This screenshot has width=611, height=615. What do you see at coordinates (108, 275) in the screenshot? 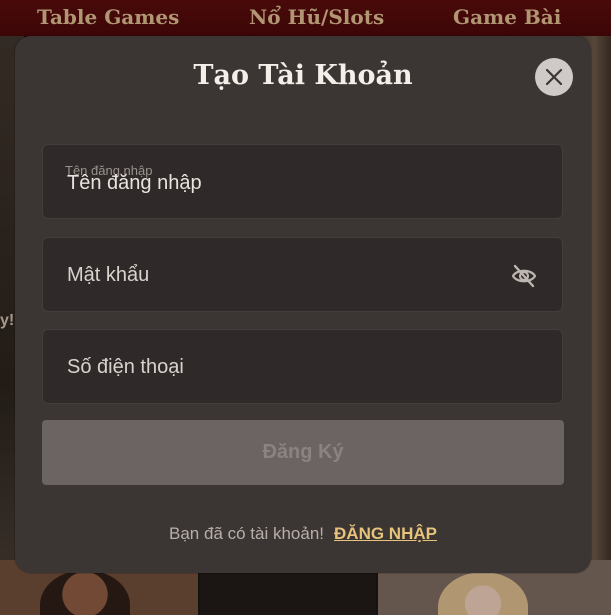
I see `password-placeholder: Mật khẩu` at bounding box center [108, 275].